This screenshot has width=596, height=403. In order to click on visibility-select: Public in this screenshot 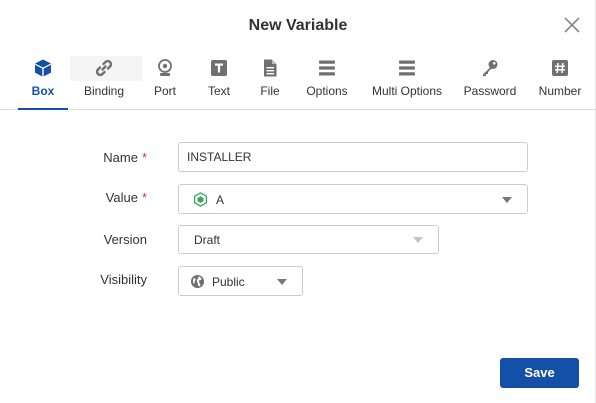, I will do `click(240, 281)`.